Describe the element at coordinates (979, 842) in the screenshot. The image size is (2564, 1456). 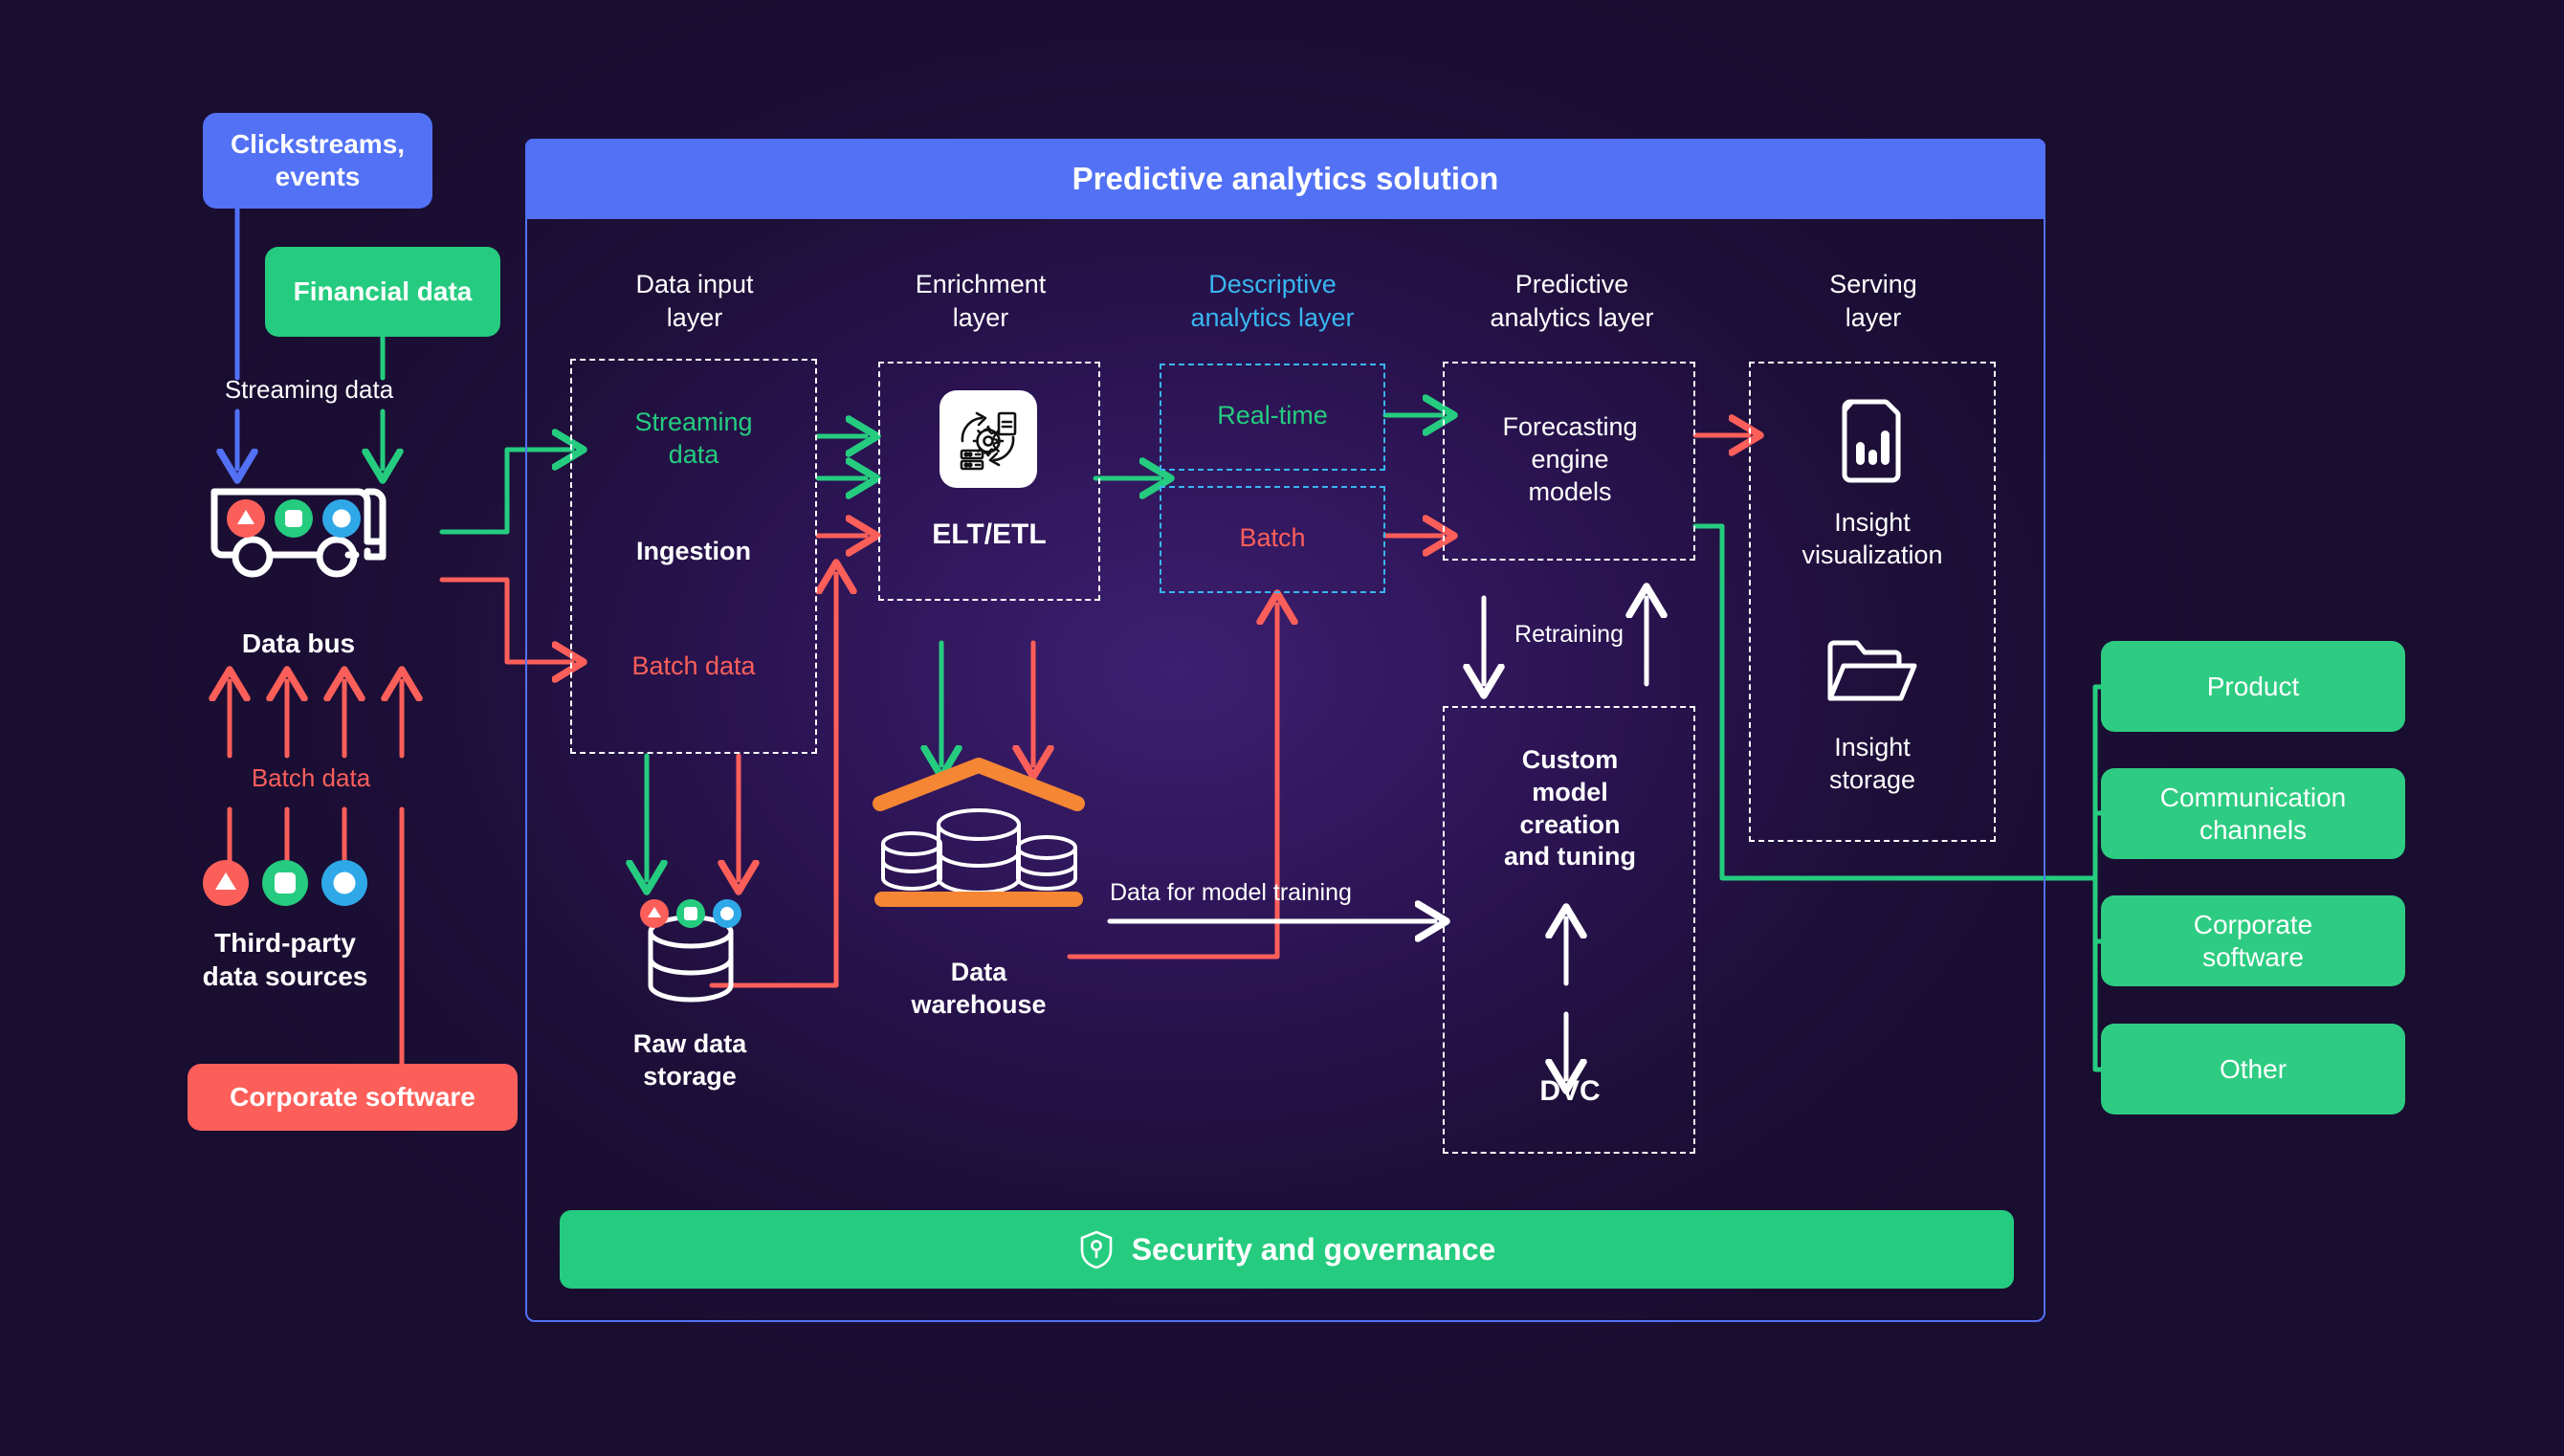
I see `data-warehouse-icon` at that location.